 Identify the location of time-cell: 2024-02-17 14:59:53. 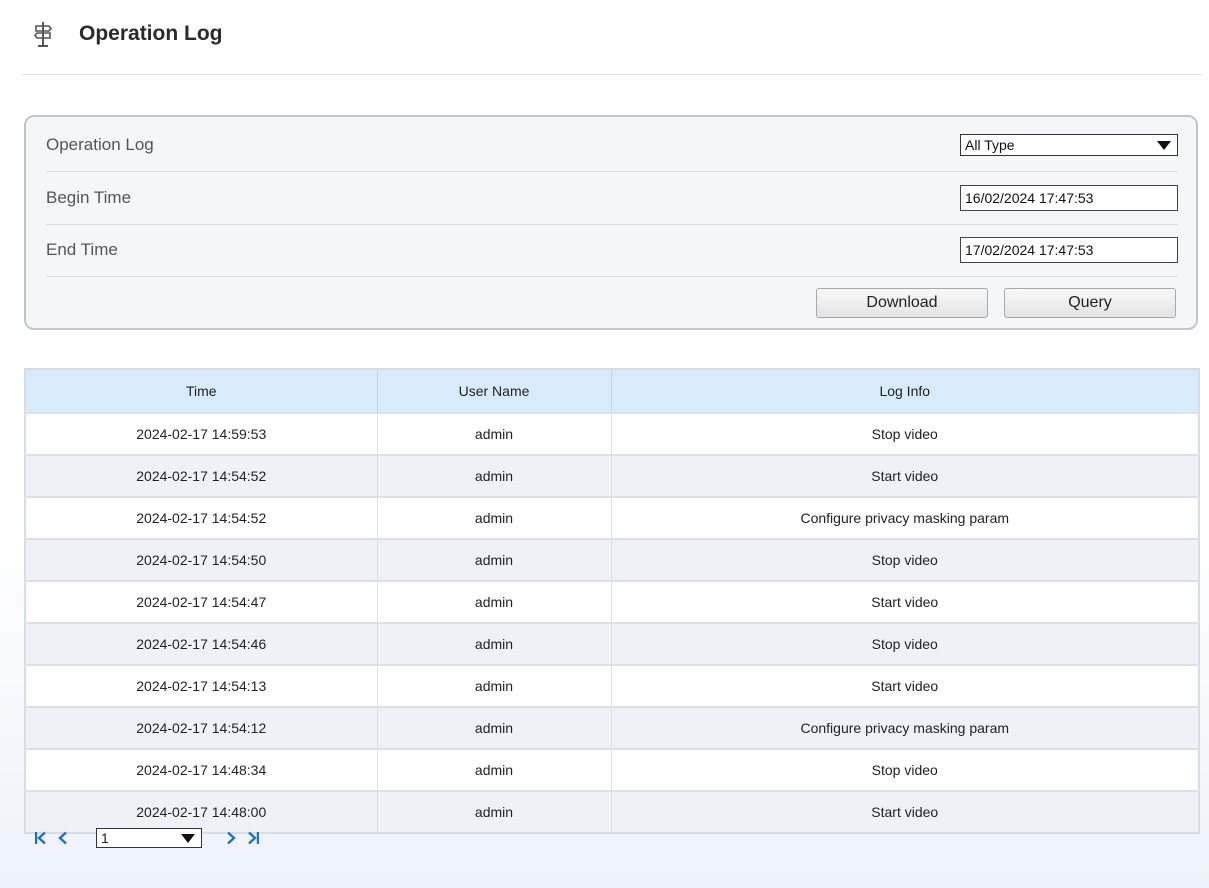
(201, 433).